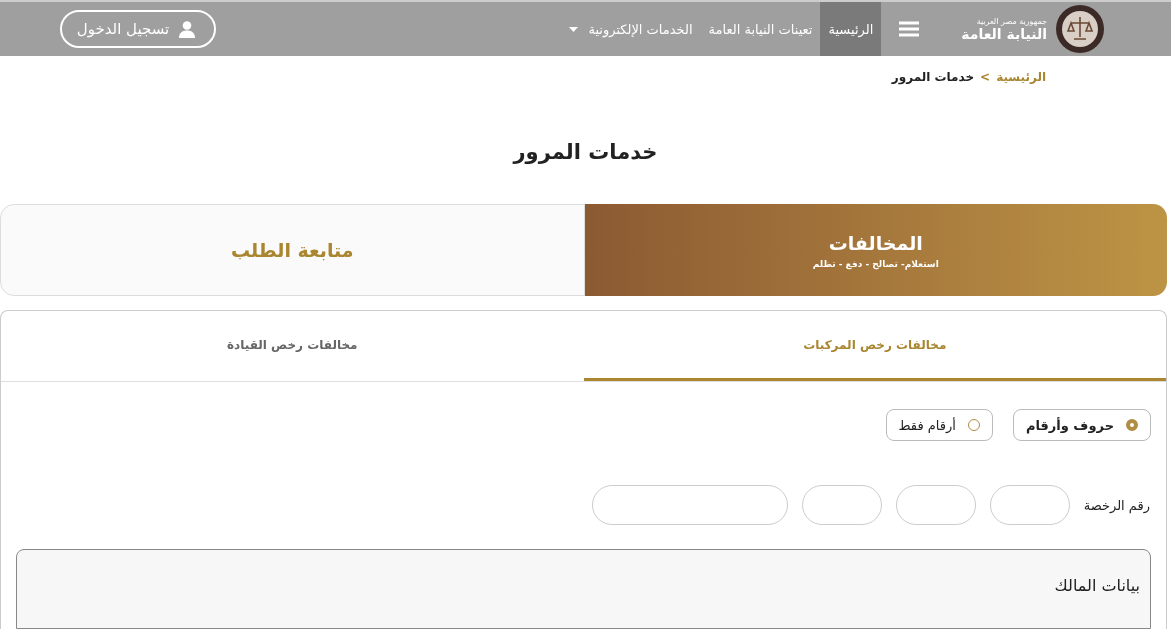 This screenshot has height=629, width=1171. Describe the element at coordinates (760, 29) in the screenshot. I see `nav-link: تعينات النيابة العامة` at that location.